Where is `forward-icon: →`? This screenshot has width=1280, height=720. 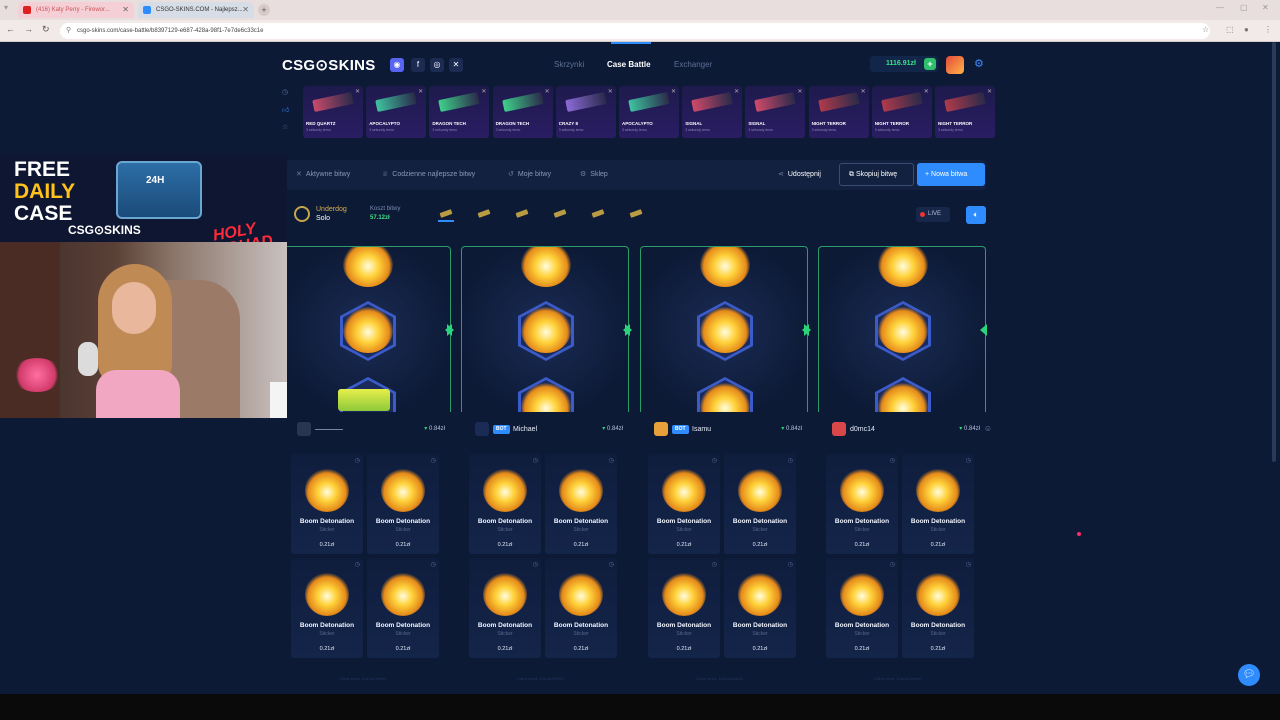 forward-icon: → is located at coordinates (28, 29).